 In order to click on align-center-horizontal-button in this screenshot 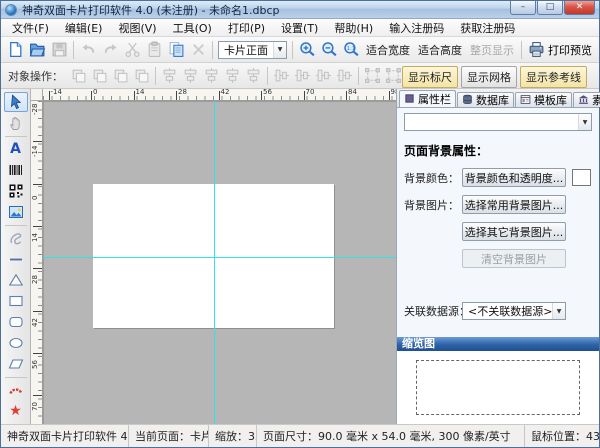, I will do `click(190, 76)`.